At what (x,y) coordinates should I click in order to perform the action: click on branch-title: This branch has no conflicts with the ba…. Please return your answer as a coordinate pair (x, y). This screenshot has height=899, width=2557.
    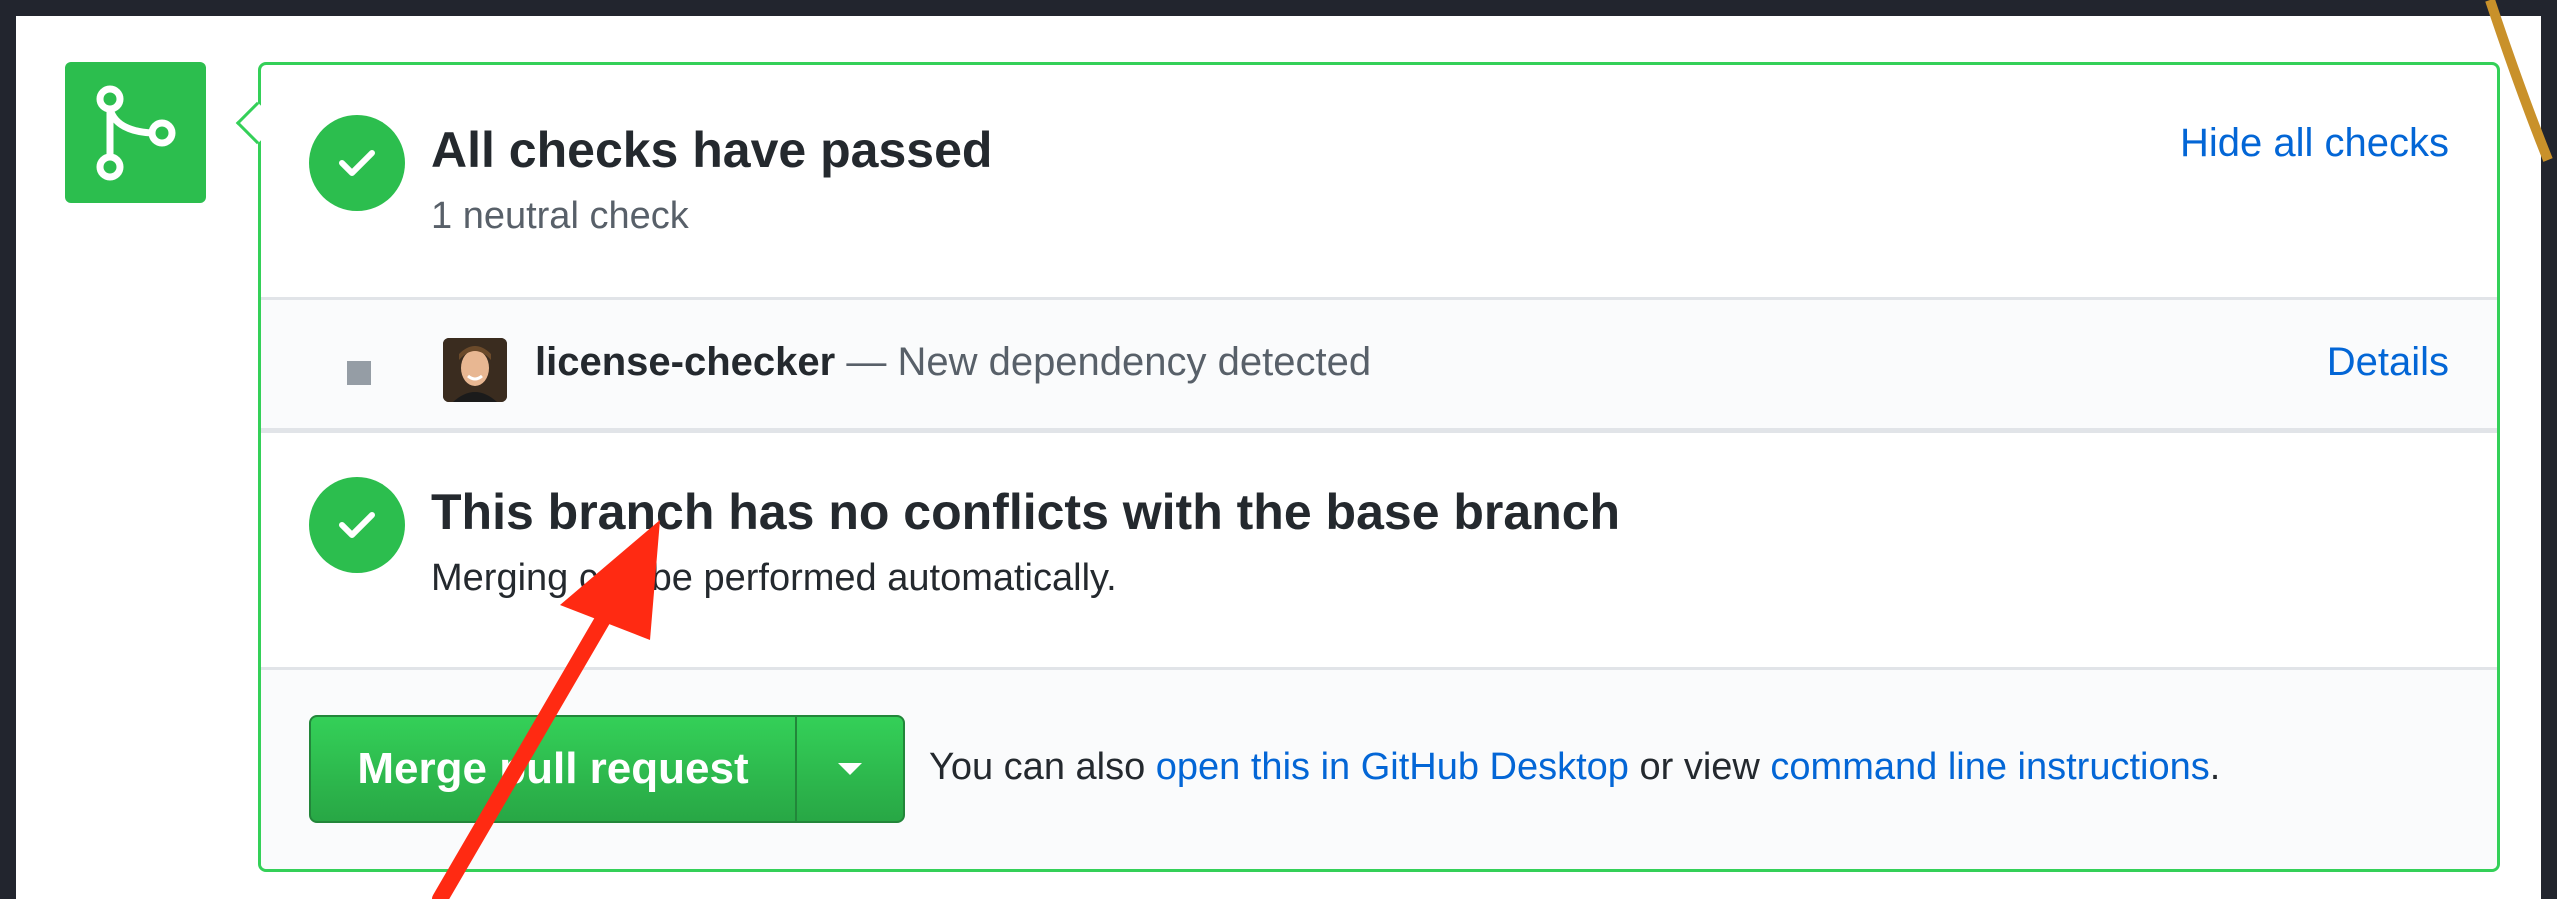
    Looking at the image, I should click on (1026, 512).